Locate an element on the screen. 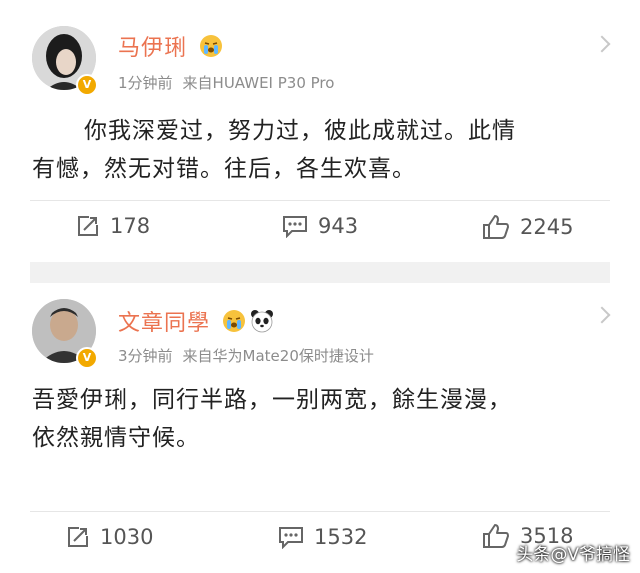 The width and height of the screenshot is (640, 573). watermark: 头条@V爷搞怪 is located at coordinates (573, 555).